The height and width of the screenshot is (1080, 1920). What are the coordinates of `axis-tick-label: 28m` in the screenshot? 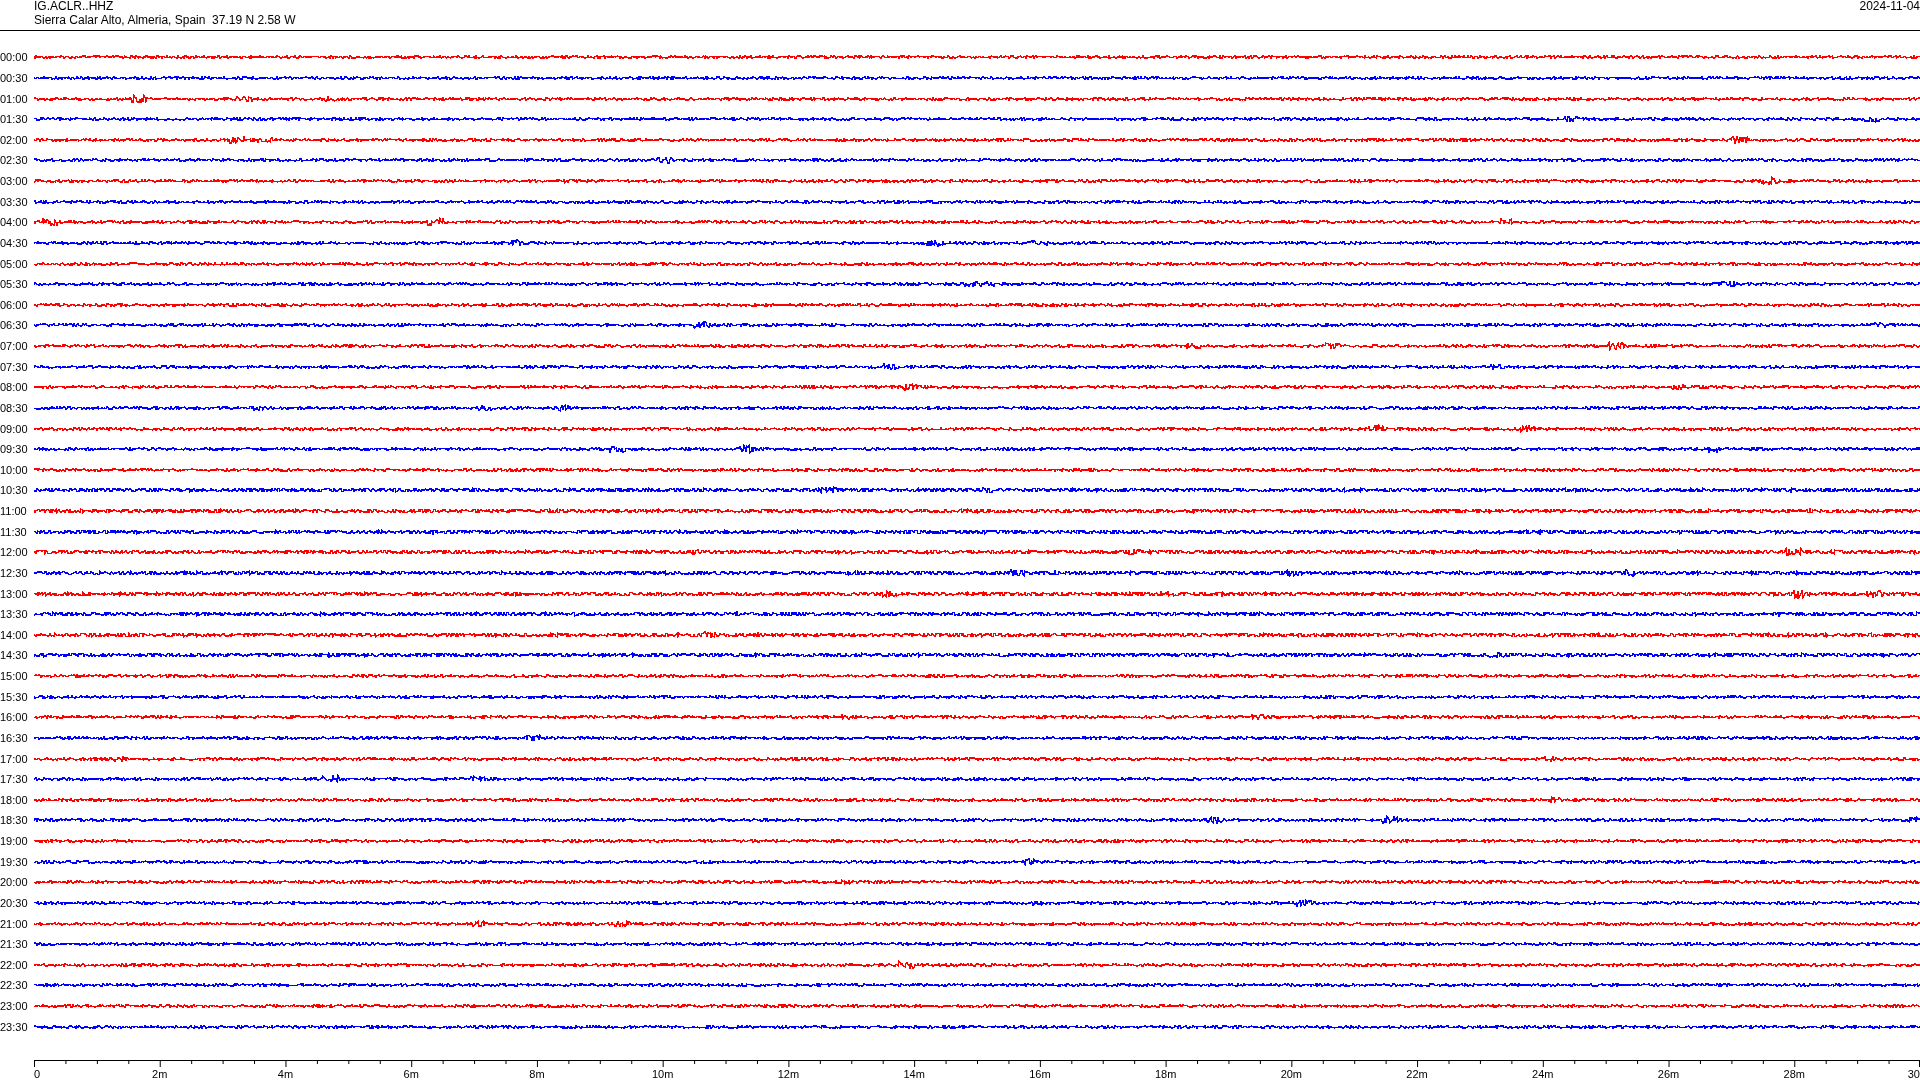 It's located at (1794, 1074).